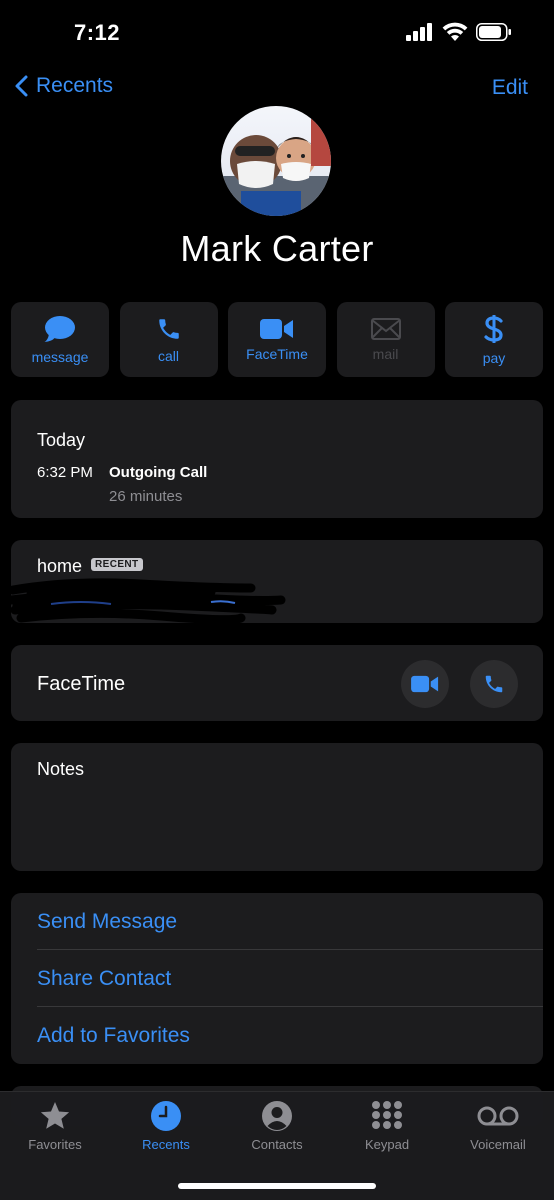 The image size is (554, 1200). I want to click on recent-calls-card: Today 6:32 PM Outgoing Call 26 minutes, so click(277, 459).